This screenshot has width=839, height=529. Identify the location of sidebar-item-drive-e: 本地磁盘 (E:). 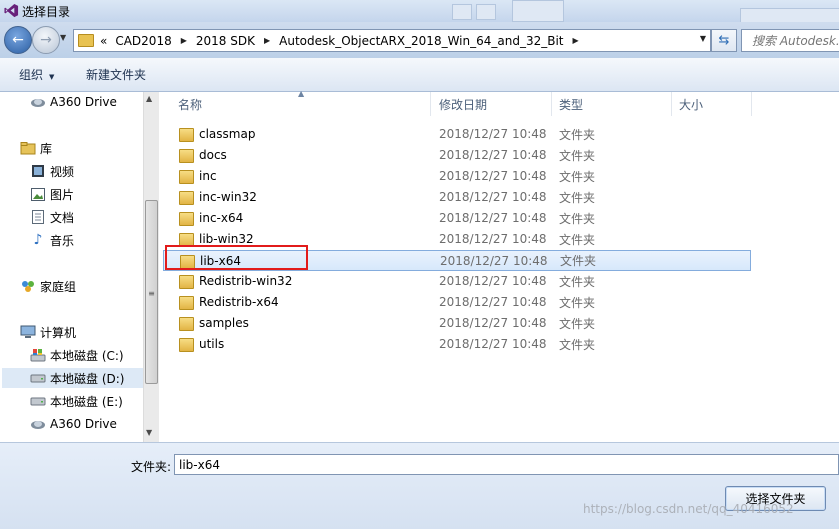
(76, 401).